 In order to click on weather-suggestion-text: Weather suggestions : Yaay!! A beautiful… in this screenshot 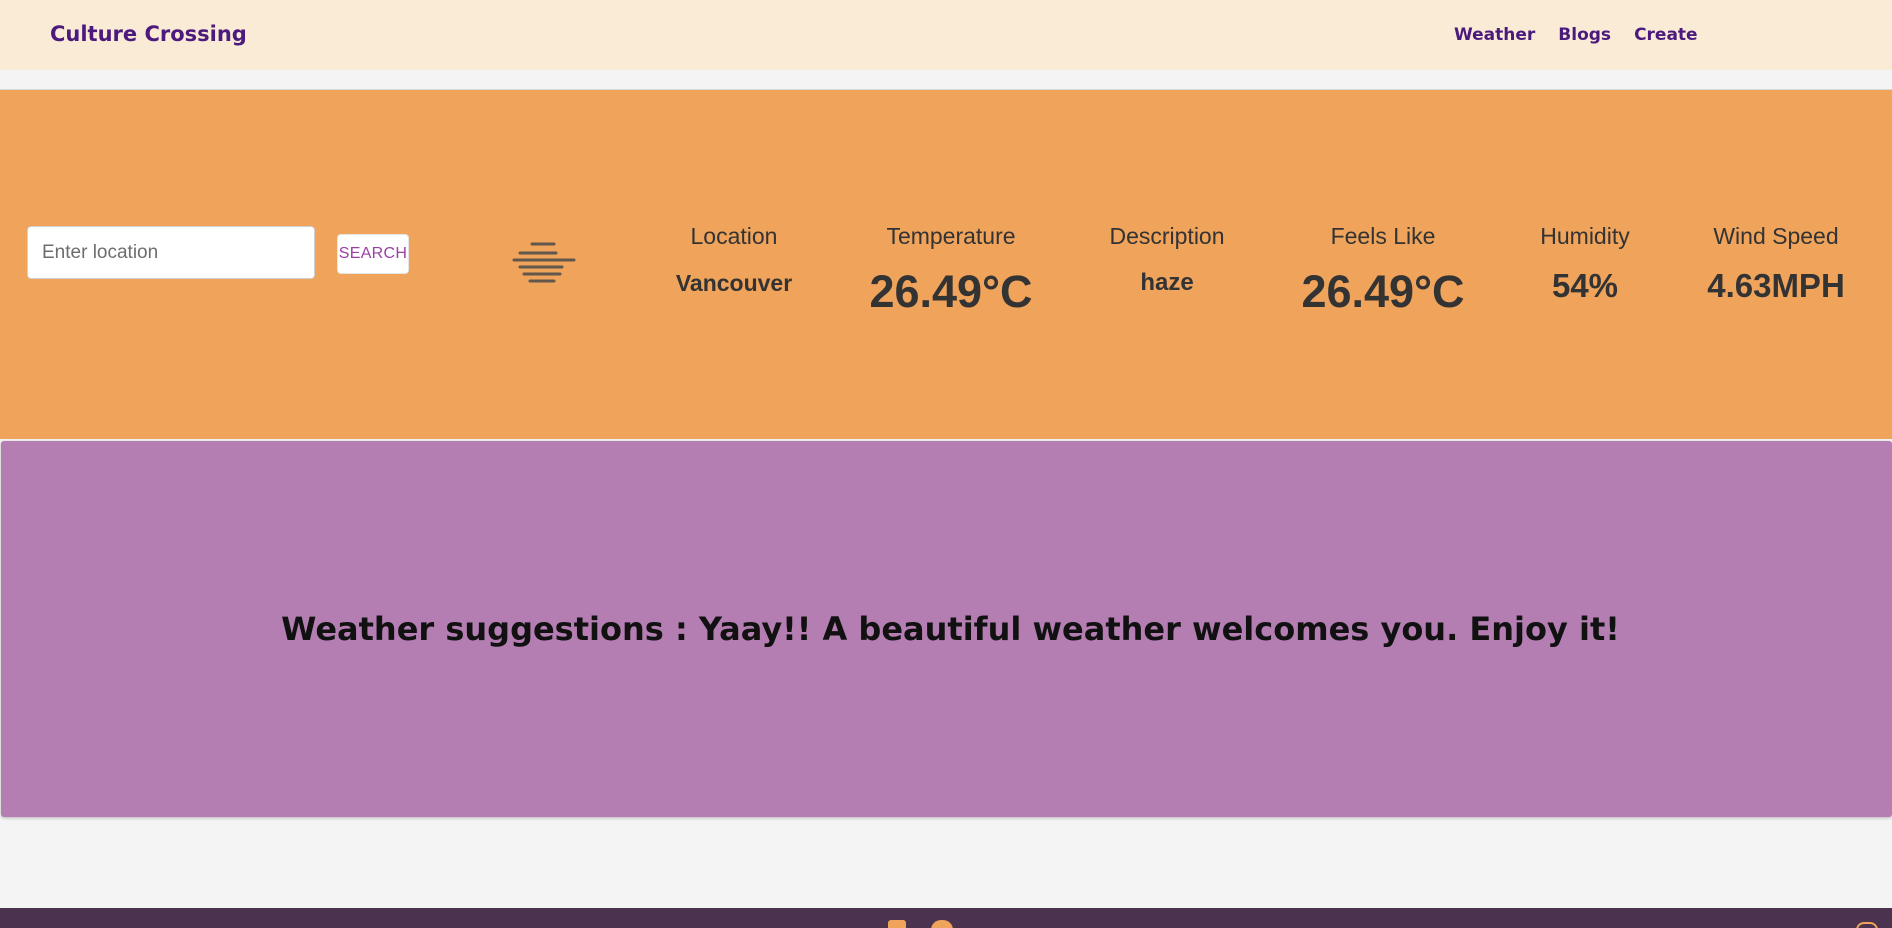, I will do `click(950, 629)`.